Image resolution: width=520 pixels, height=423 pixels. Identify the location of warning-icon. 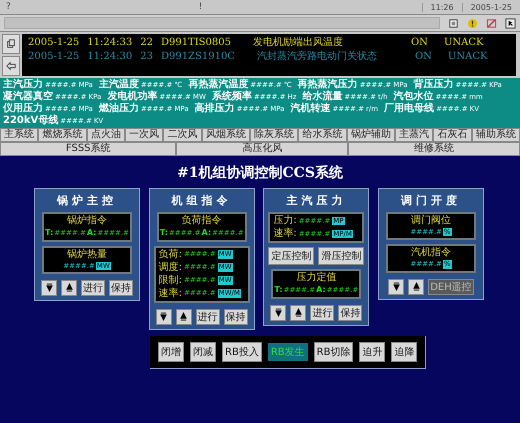
(472, 23).